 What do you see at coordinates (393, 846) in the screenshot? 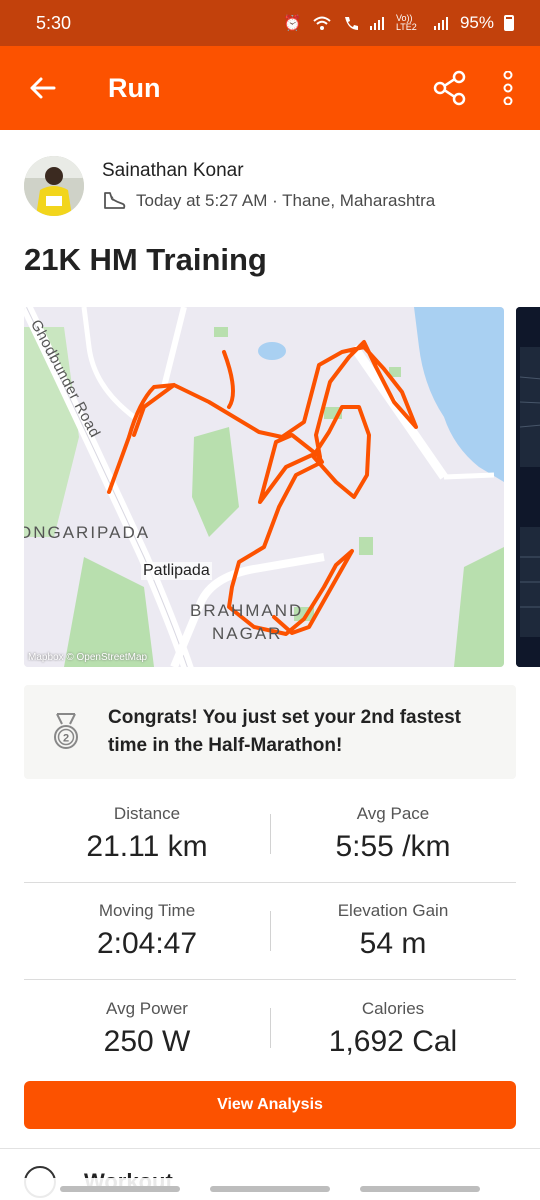
I see `stat-value: 5:55 /km` at bounding box center [393, 846].